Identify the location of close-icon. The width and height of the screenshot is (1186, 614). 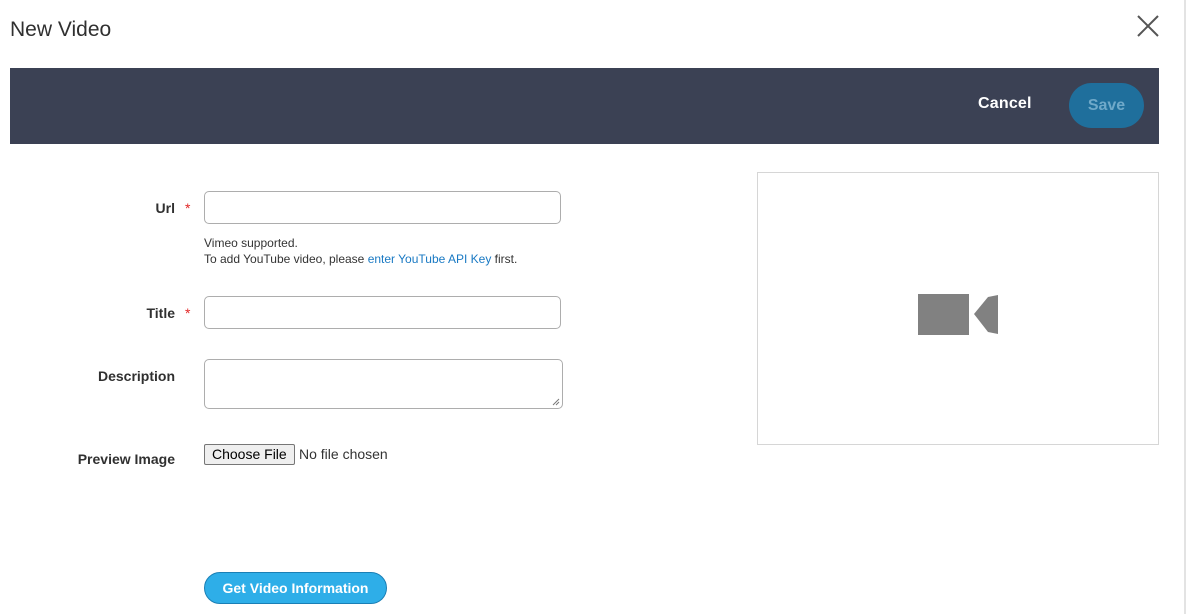
(1148, 26).